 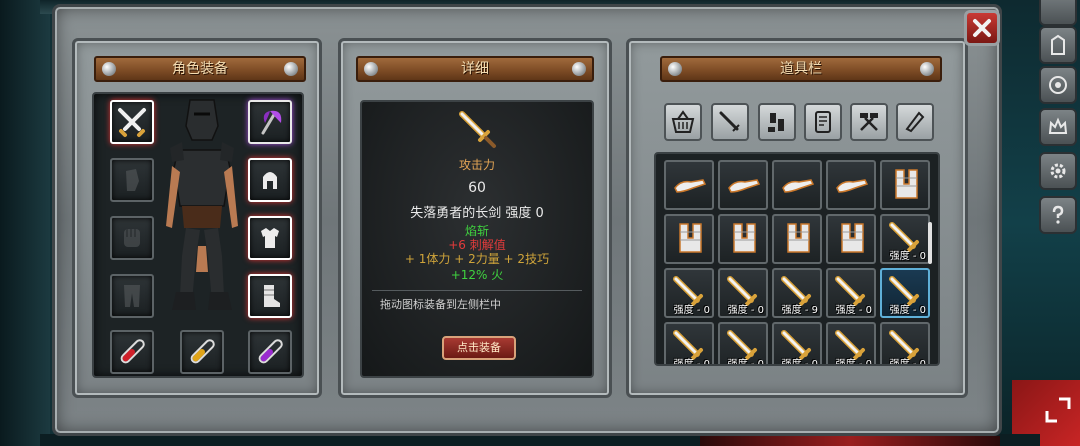 I want to click on character-model, so click(x=202, y=204).